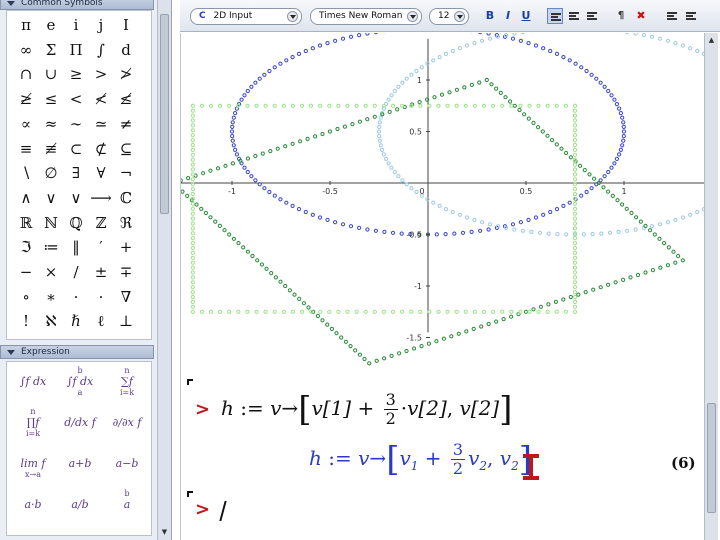  I want to click on scroll-down-icon: ▼, so click(164, 532).